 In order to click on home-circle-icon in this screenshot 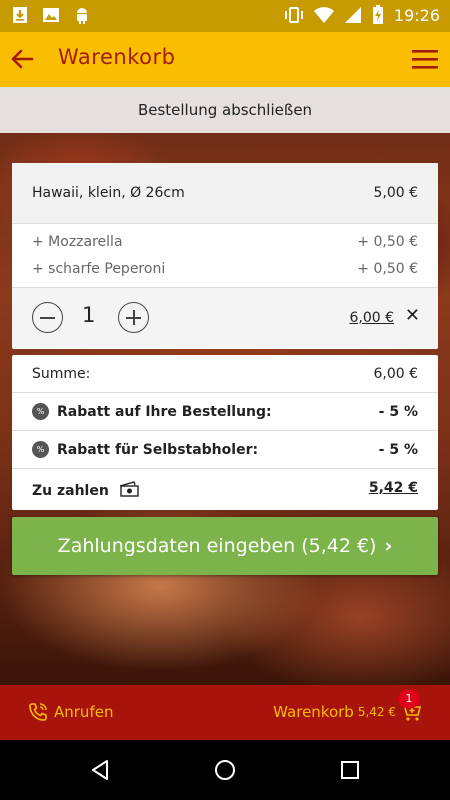, I will do `click(225, 770)`.